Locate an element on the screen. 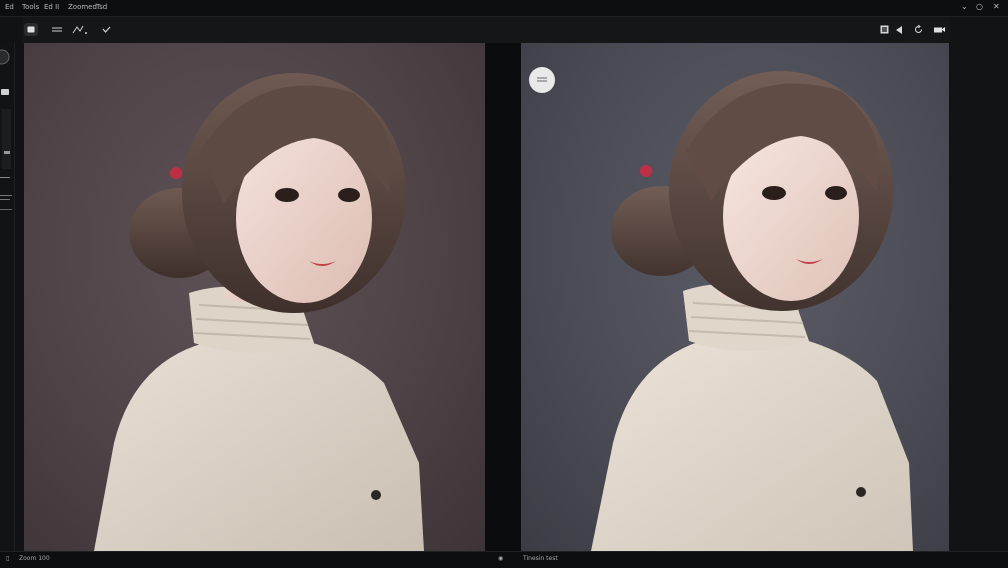 The image size is (1008, 568). right-sidebar is located at coordinates (979, 284).